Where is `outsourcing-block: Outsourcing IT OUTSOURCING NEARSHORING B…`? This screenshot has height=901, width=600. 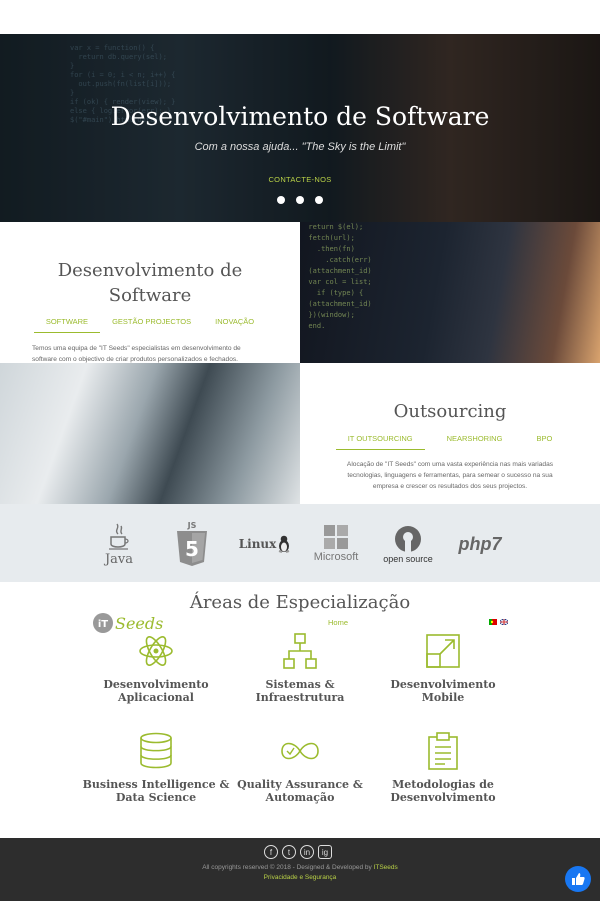 outsourcing-block: Outsourcing IT OUTSOURCING NEARSHORING B… is located at coordinates (450, 433).